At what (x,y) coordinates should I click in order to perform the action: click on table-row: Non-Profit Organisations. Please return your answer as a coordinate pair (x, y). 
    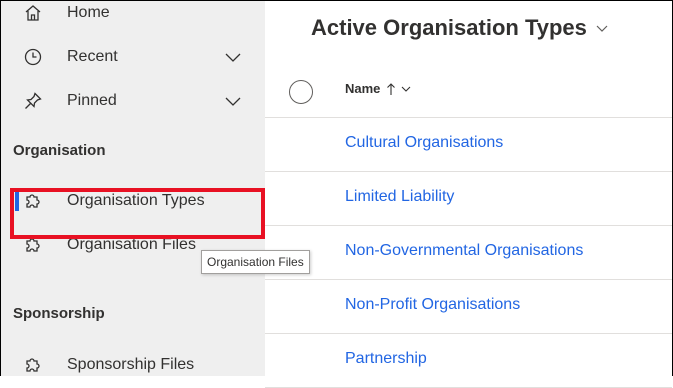
    Looking at the image, I should click on (468, 307).